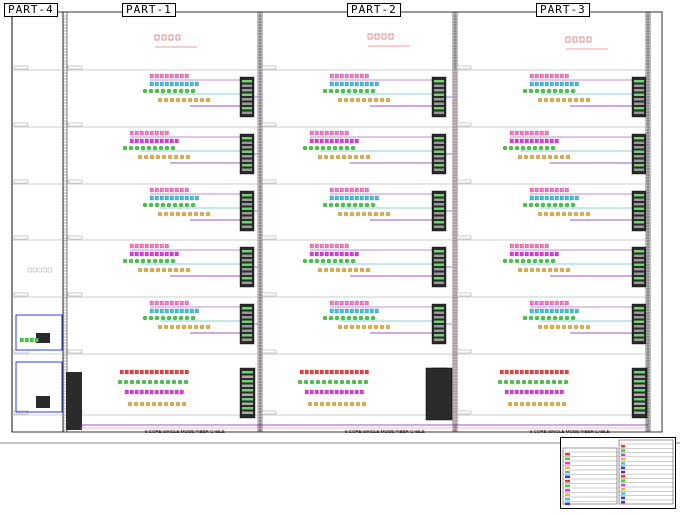 The image size is (680, 515). I want to click on ground-ap, so click(511, 392).